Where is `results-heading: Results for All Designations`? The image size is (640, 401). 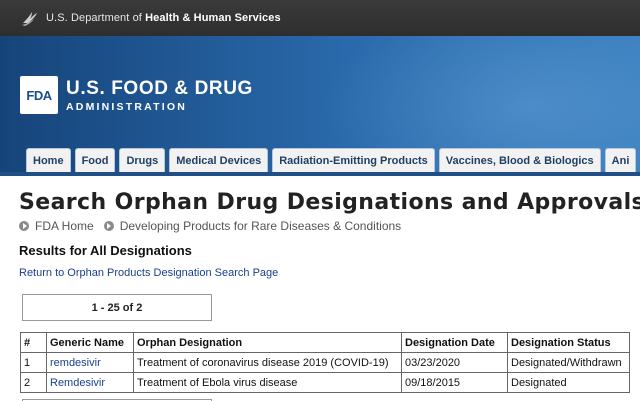
results-heading: Results for All Designations is located at coordinates (105, 250).